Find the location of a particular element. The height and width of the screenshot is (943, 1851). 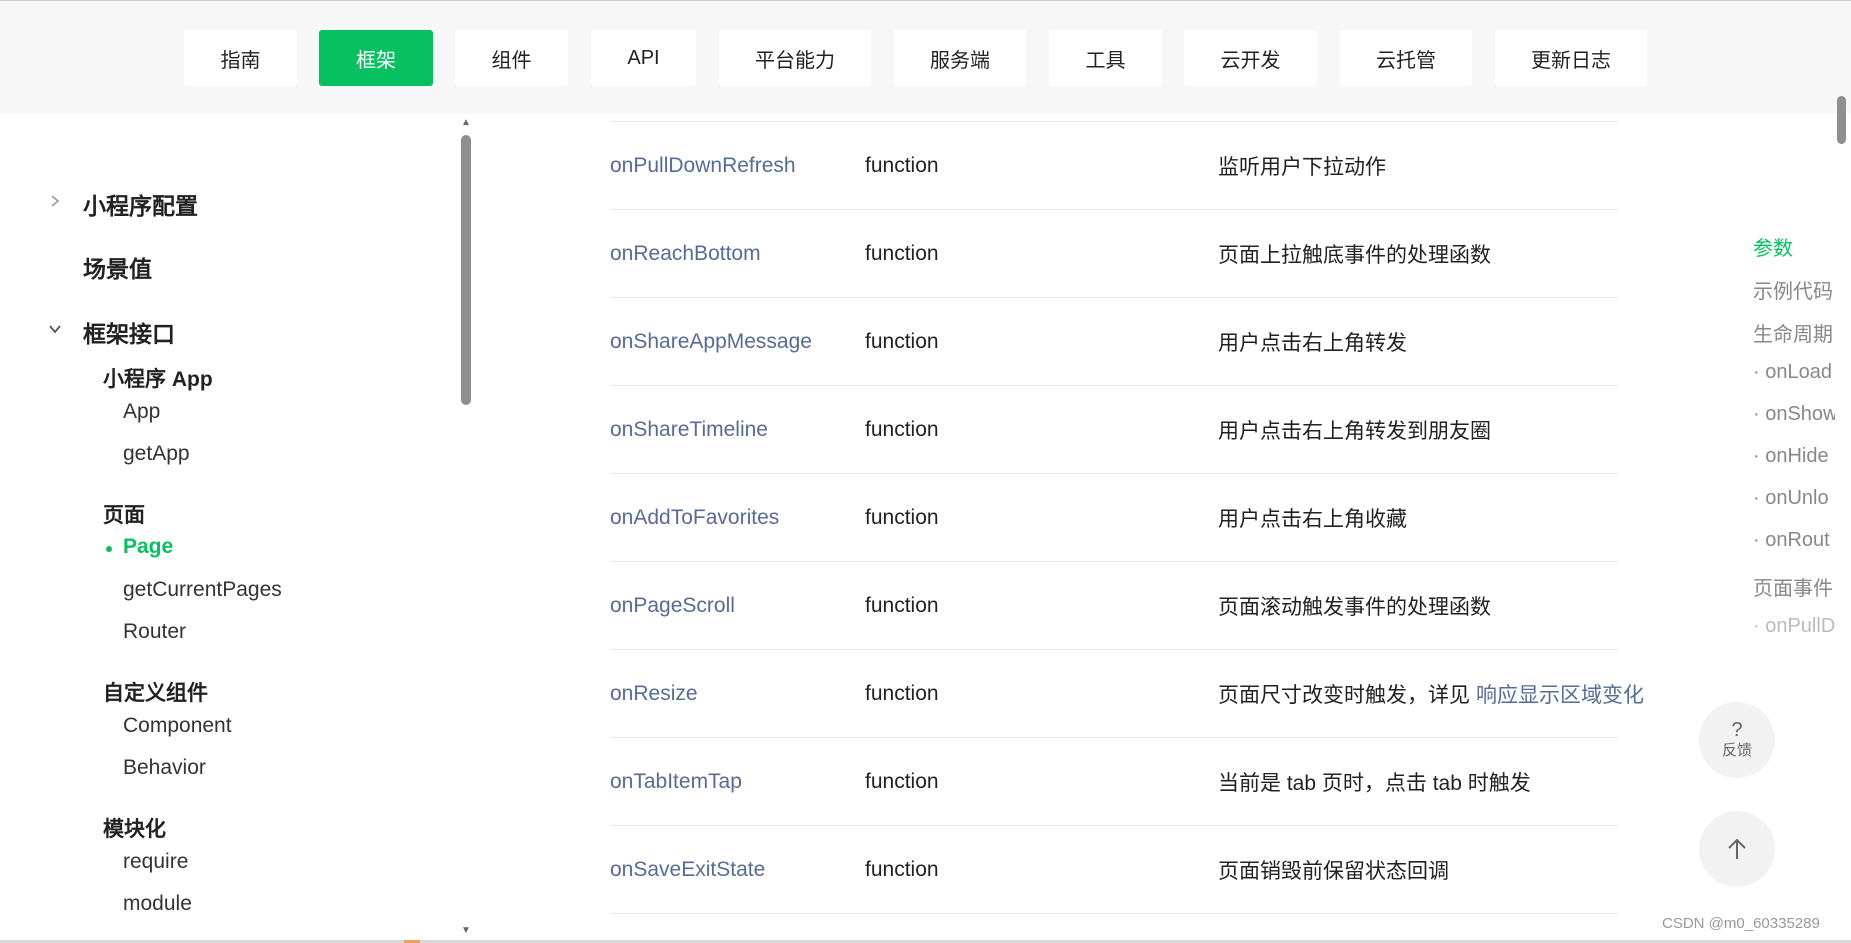

param-name-link: onResize is located at coordinates (654, 694).